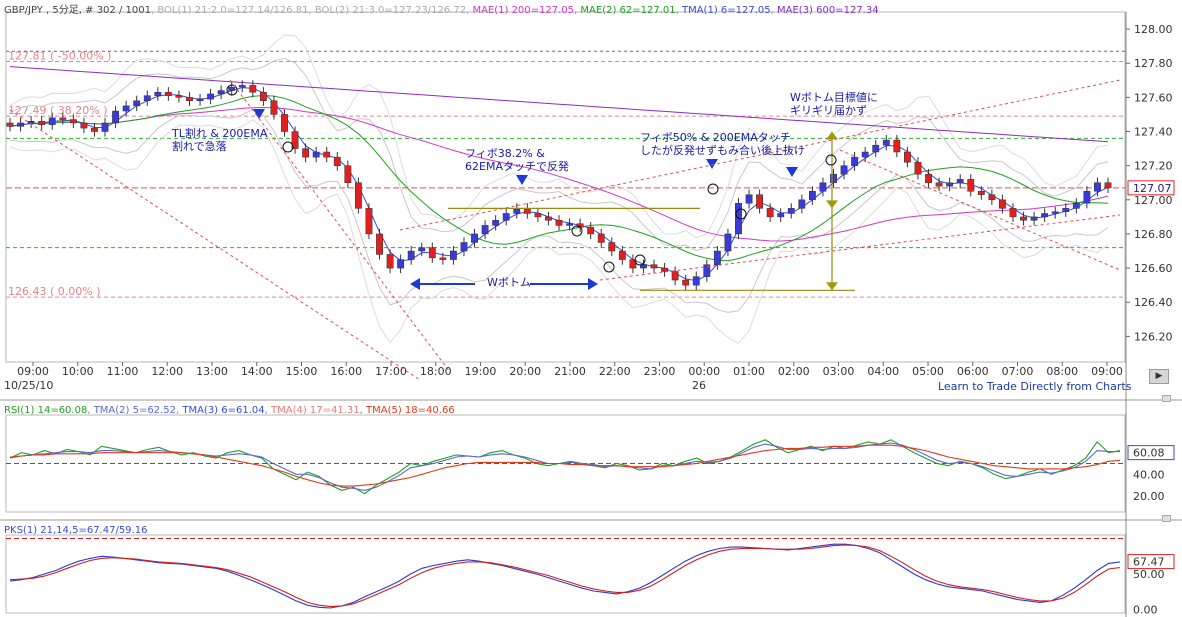  What do you see at coordinates (1153, 166) in the screenshot?
I see `y-tick-label: 127.20` at bounding box center [1153, 166].